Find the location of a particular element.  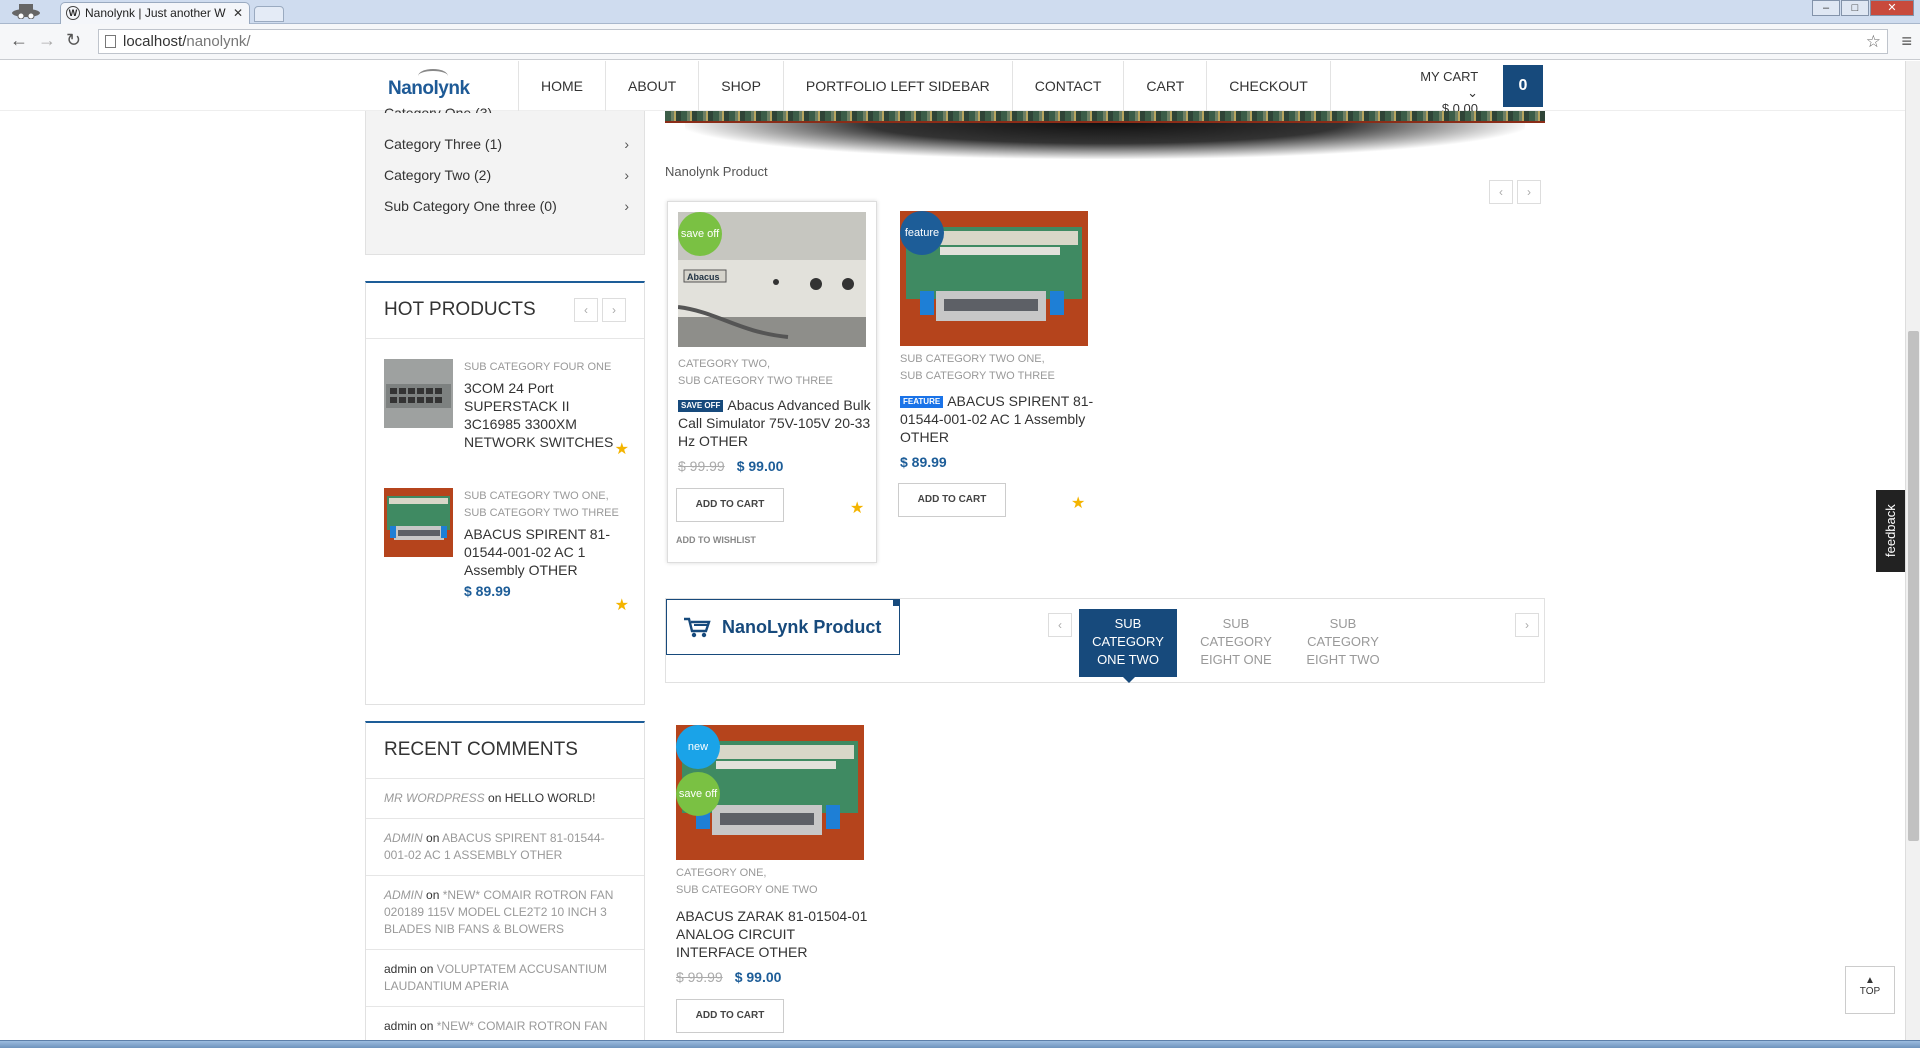

comment-post-link: VOLUPTATEM ACCUSANTIUM LAUDANTIUM APERIA is located at coordinates (495, 977).